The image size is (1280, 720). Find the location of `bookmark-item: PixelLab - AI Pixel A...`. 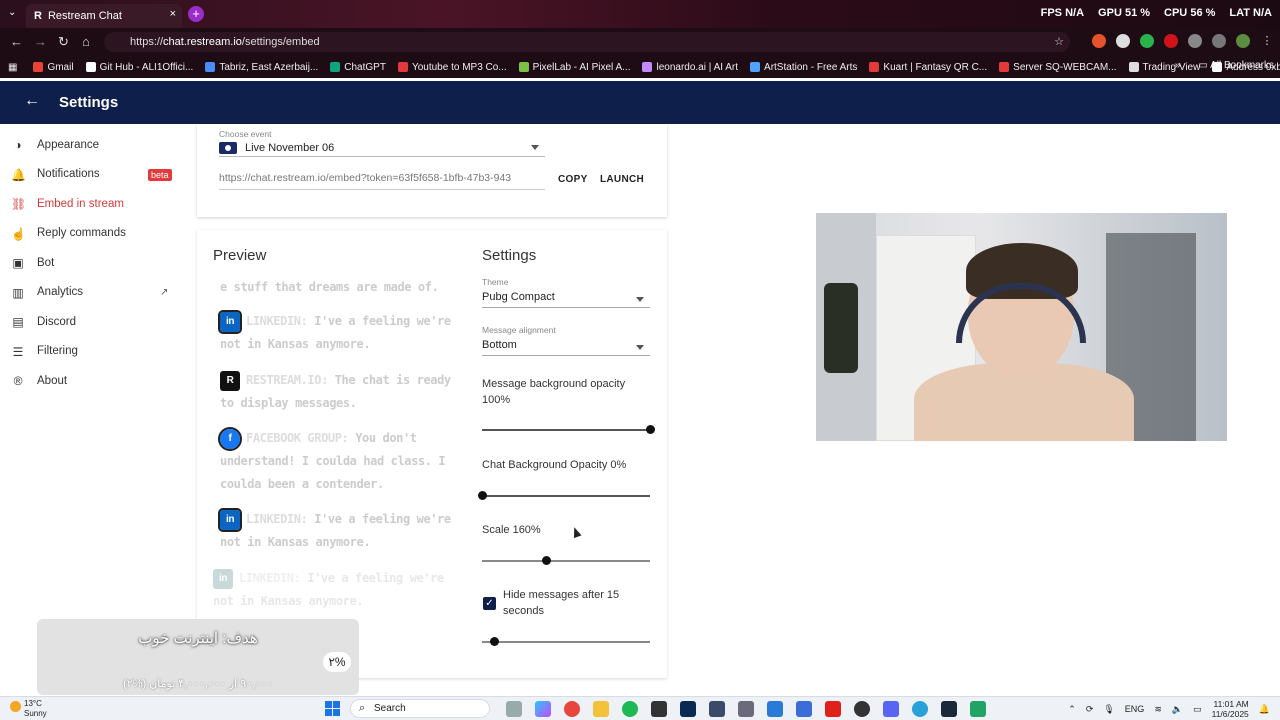

bookmark-item: PixelLab - AI Pixel A... is located at coordinates (574, 67).